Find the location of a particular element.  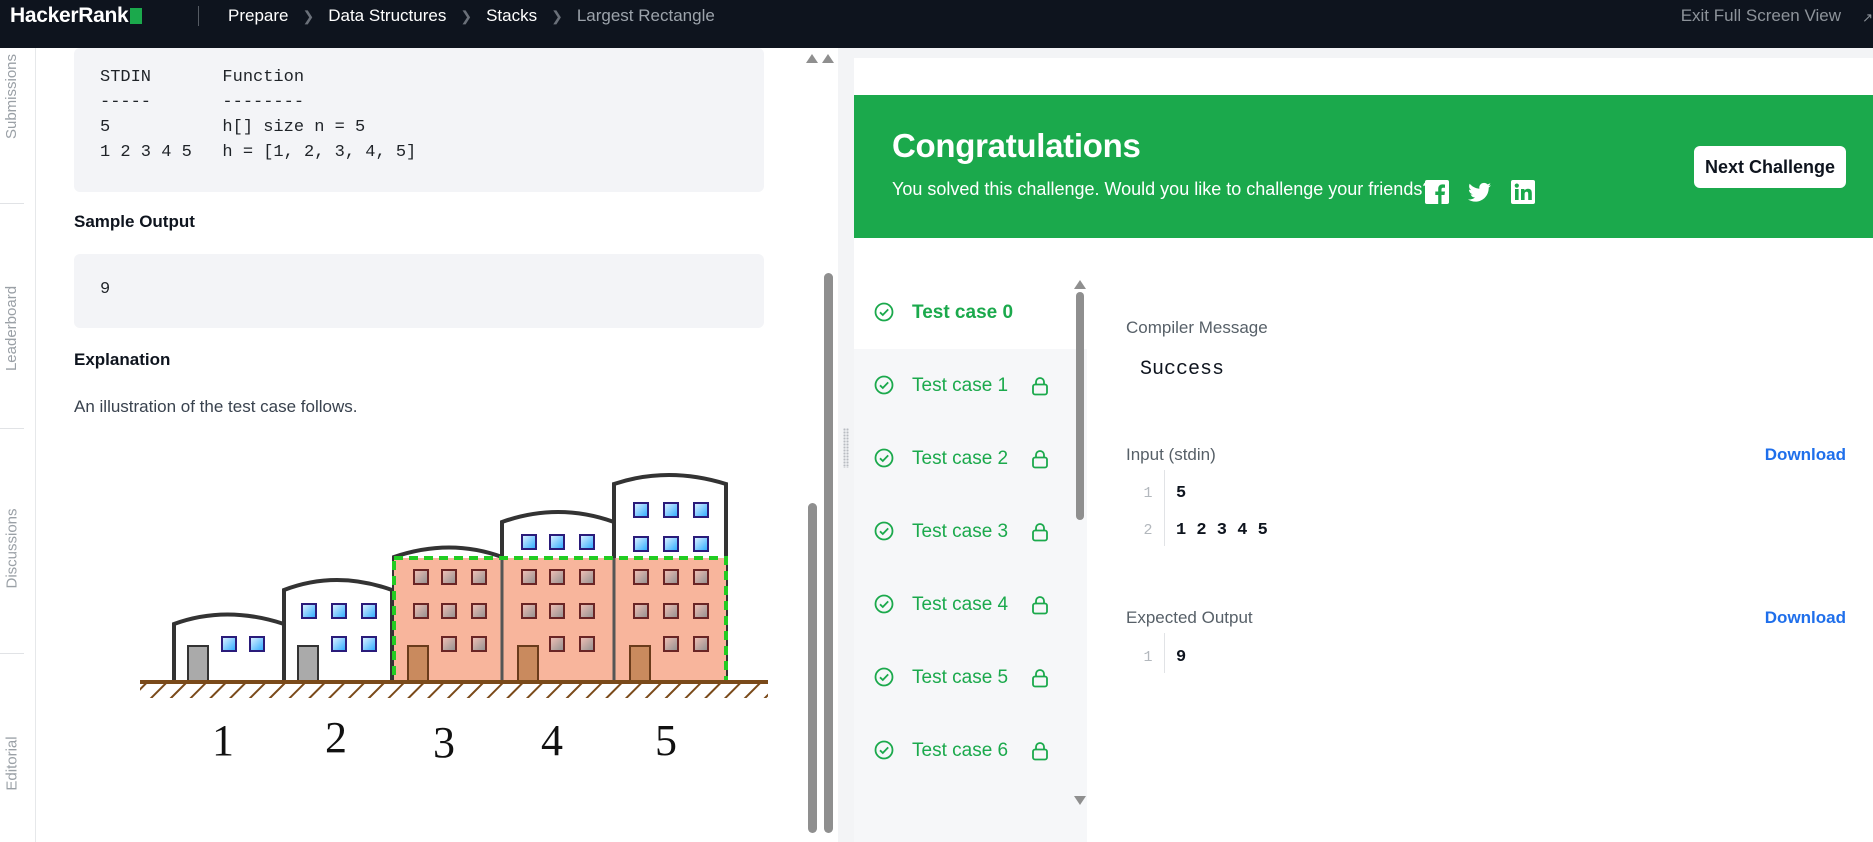

testcase-item: Test case 4 is located at coordinates (970, 604).